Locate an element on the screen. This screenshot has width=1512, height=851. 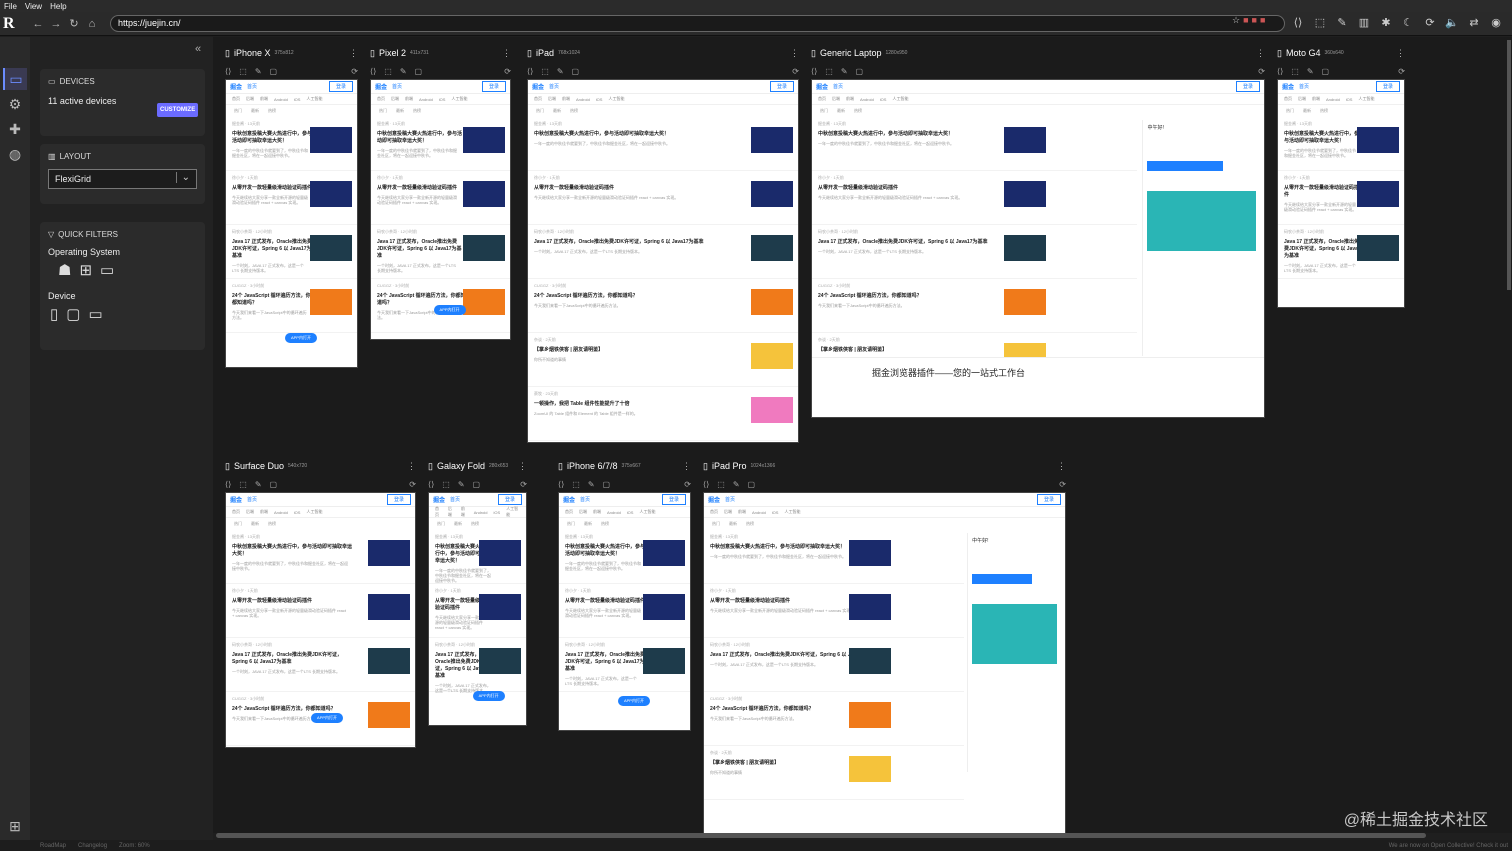
article-title: 一顿操作，我把 Table 组件性能提升了十倍 is located at coordinates (624, 404).